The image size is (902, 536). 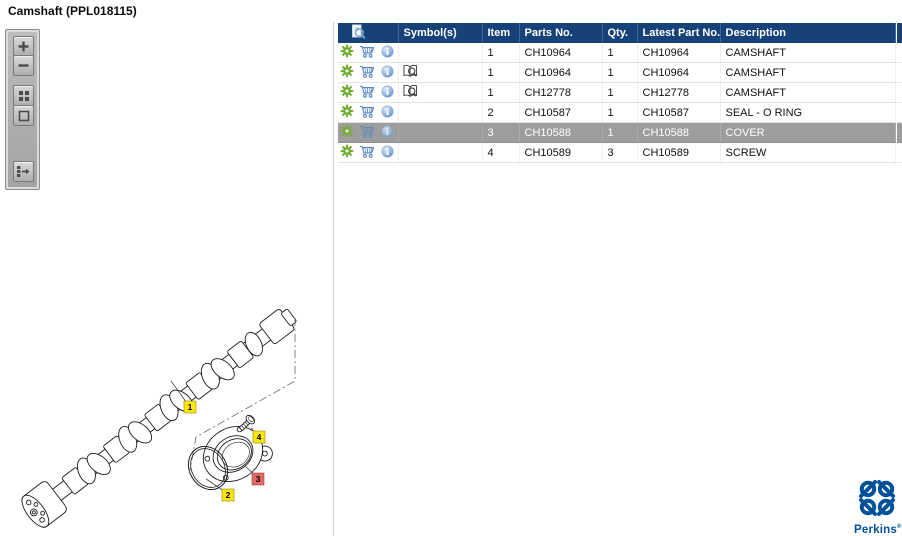 I want to click on callout-2-label: 2, so click(x=228, y=495).